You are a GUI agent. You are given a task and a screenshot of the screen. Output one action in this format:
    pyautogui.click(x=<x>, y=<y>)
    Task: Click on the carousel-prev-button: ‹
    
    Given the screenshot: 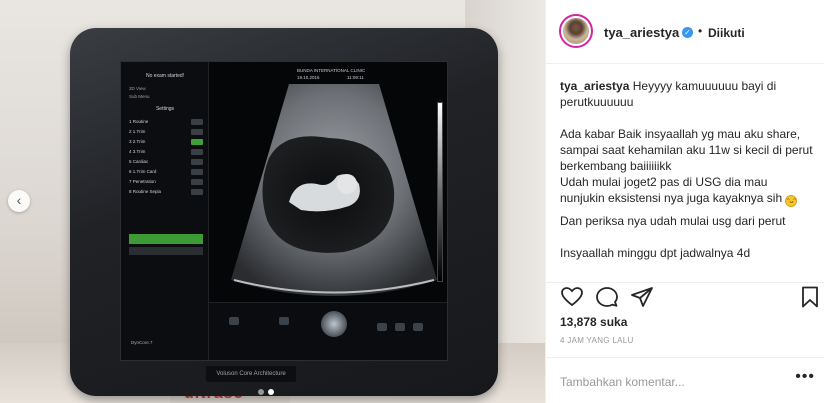 What is the action you would take?
    pyautogui.click(x=19, y=201)
    